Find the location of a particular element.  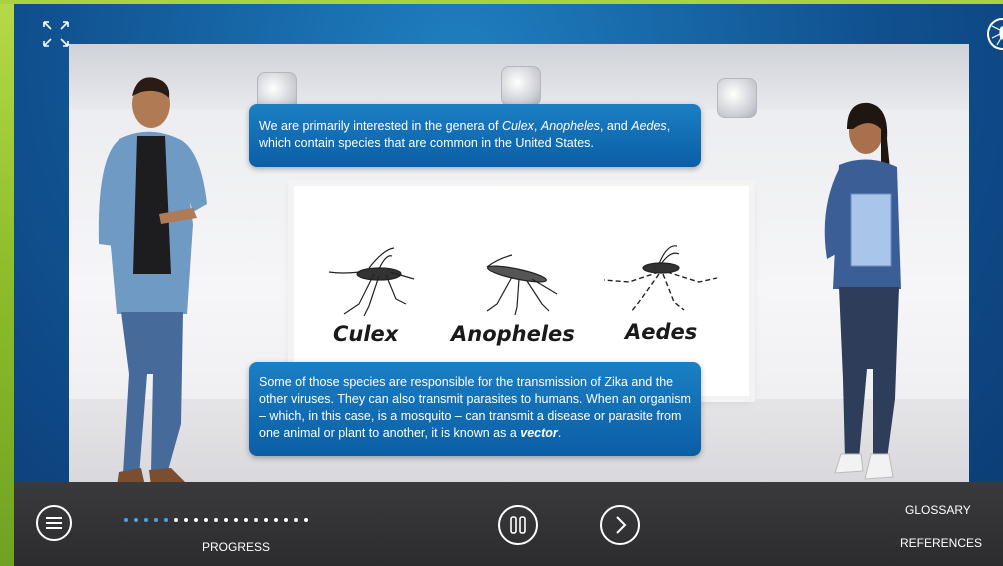

chevron-right-icon is located at coordinates (621, 525).